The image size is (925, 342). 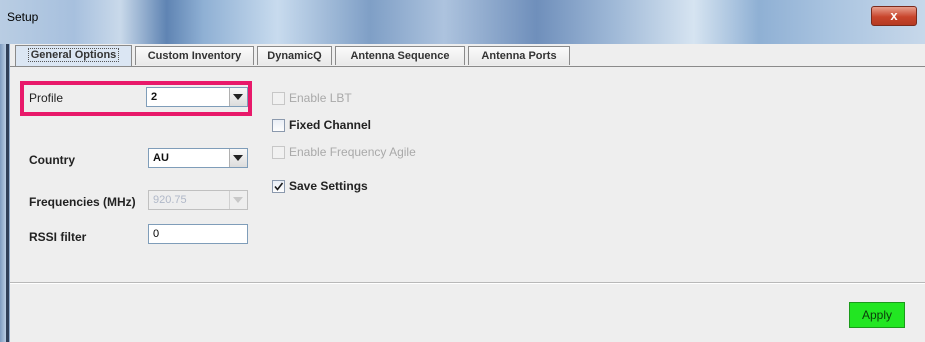 I want to click on close-button: x, so click(x=894, y=16).